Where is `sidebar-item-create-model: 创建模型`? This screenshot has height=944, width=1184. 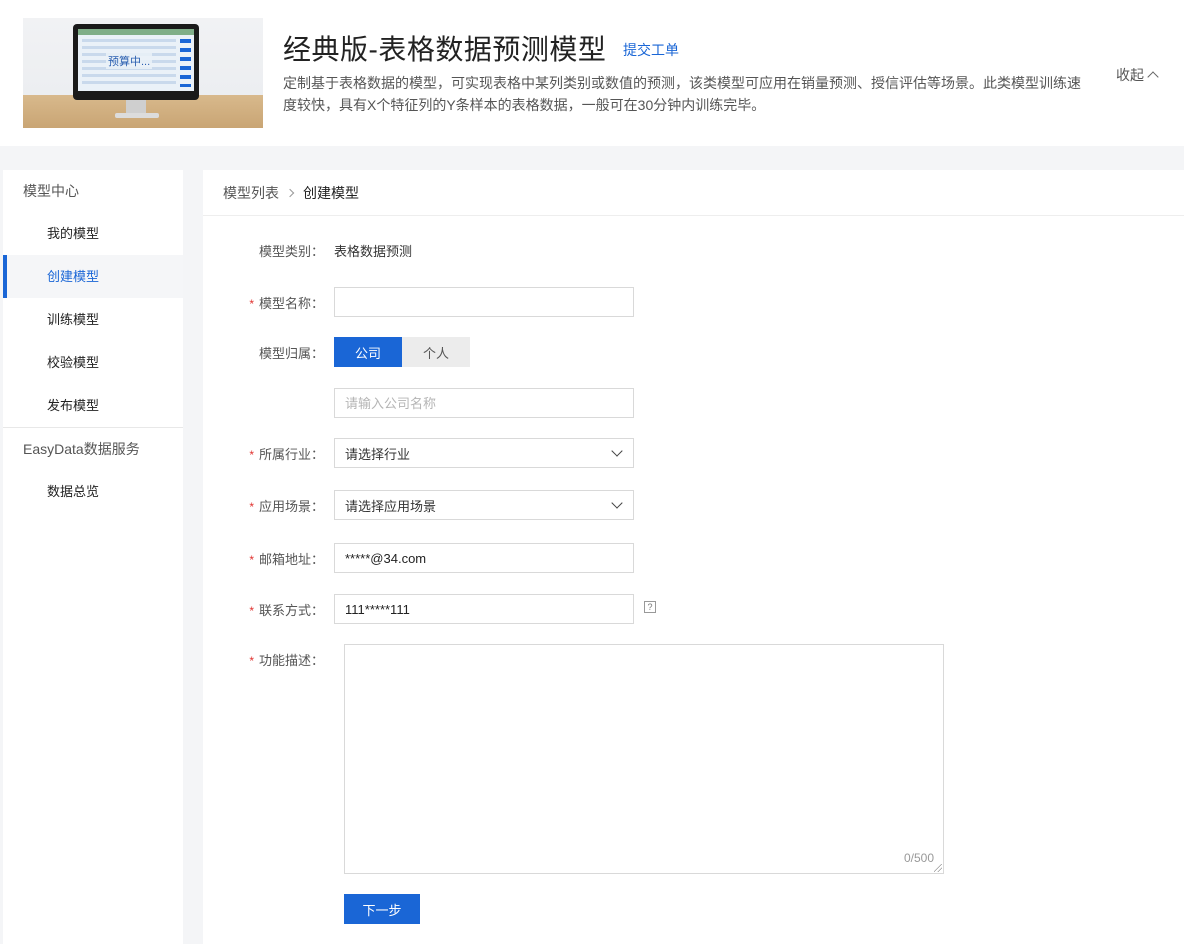 sidebar-item-create-model: 创建模型 is located at coordinates (93, 276).